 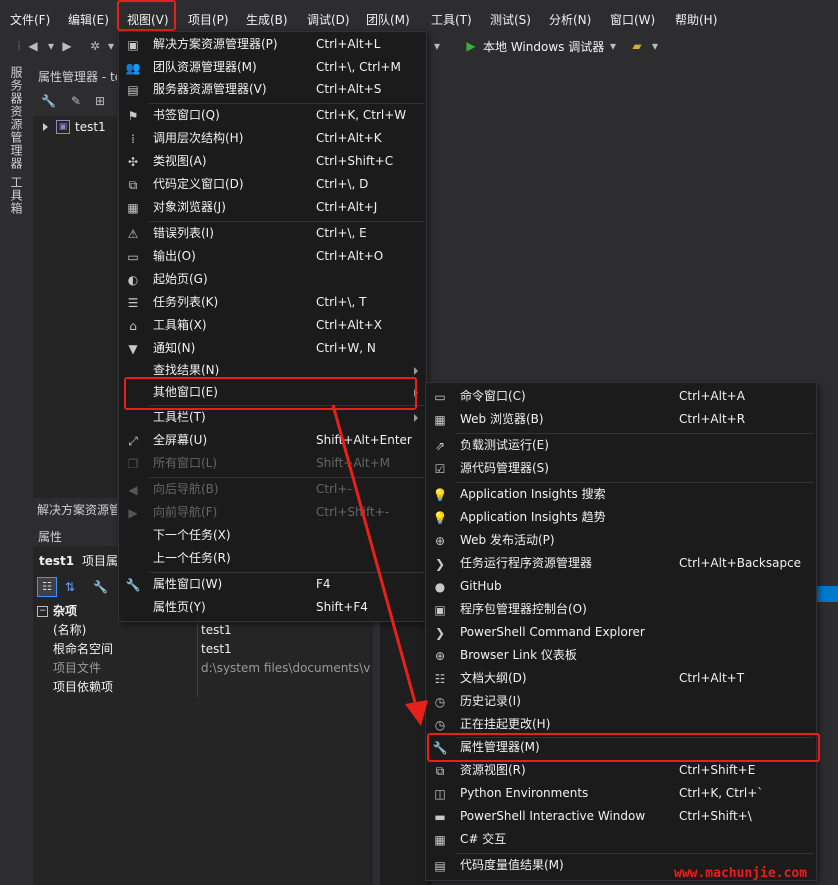 What do you see at coordinates (741, 873) in the screenshot?
I see `watermark: www.machunjie.com` at bounding box center [741, 873].